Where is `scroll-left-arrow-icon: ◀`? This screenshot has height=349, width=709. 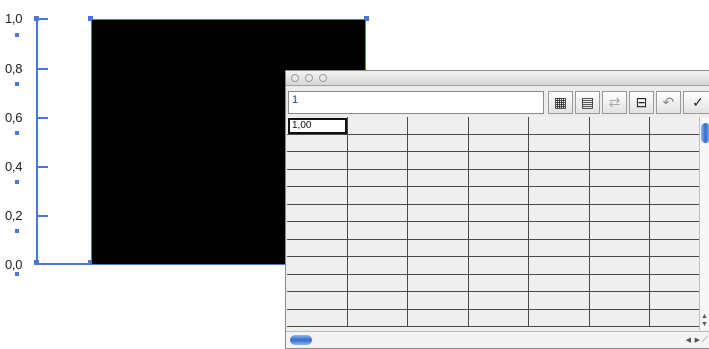
scroll-left-arrow-icon: ◀ is located at coordinates (688, 340).